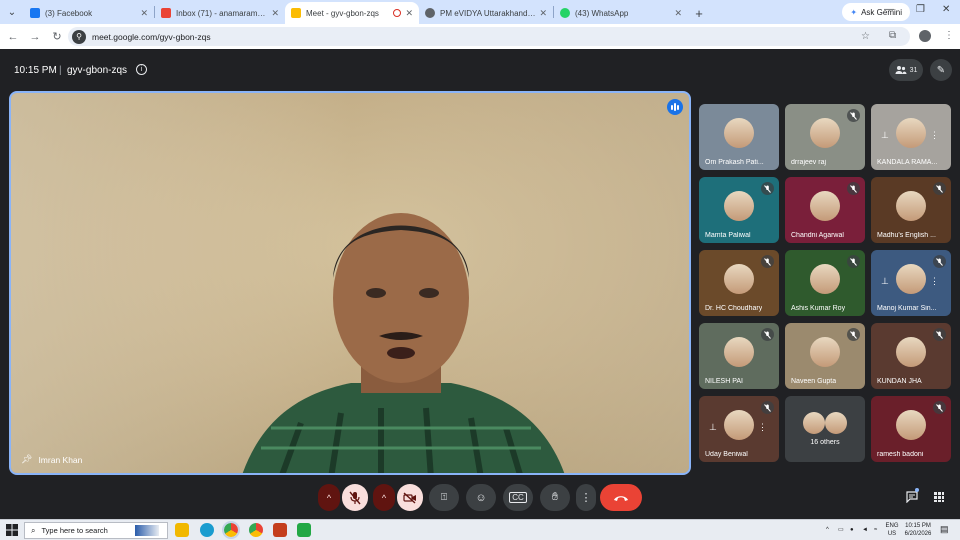 This screenshot has width=960, height=540. I want to click on taskbar-clock: 10:15 PM 6/20/2026, so click(918, 530).